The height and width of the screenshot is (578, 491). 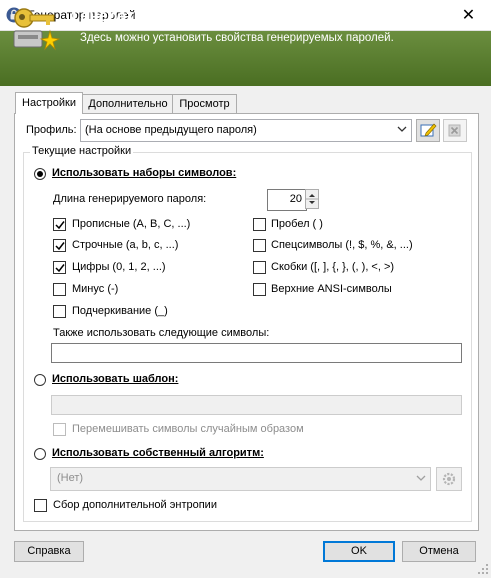 I want to click on shuffle-checkbox, so click(x=59, y=429).